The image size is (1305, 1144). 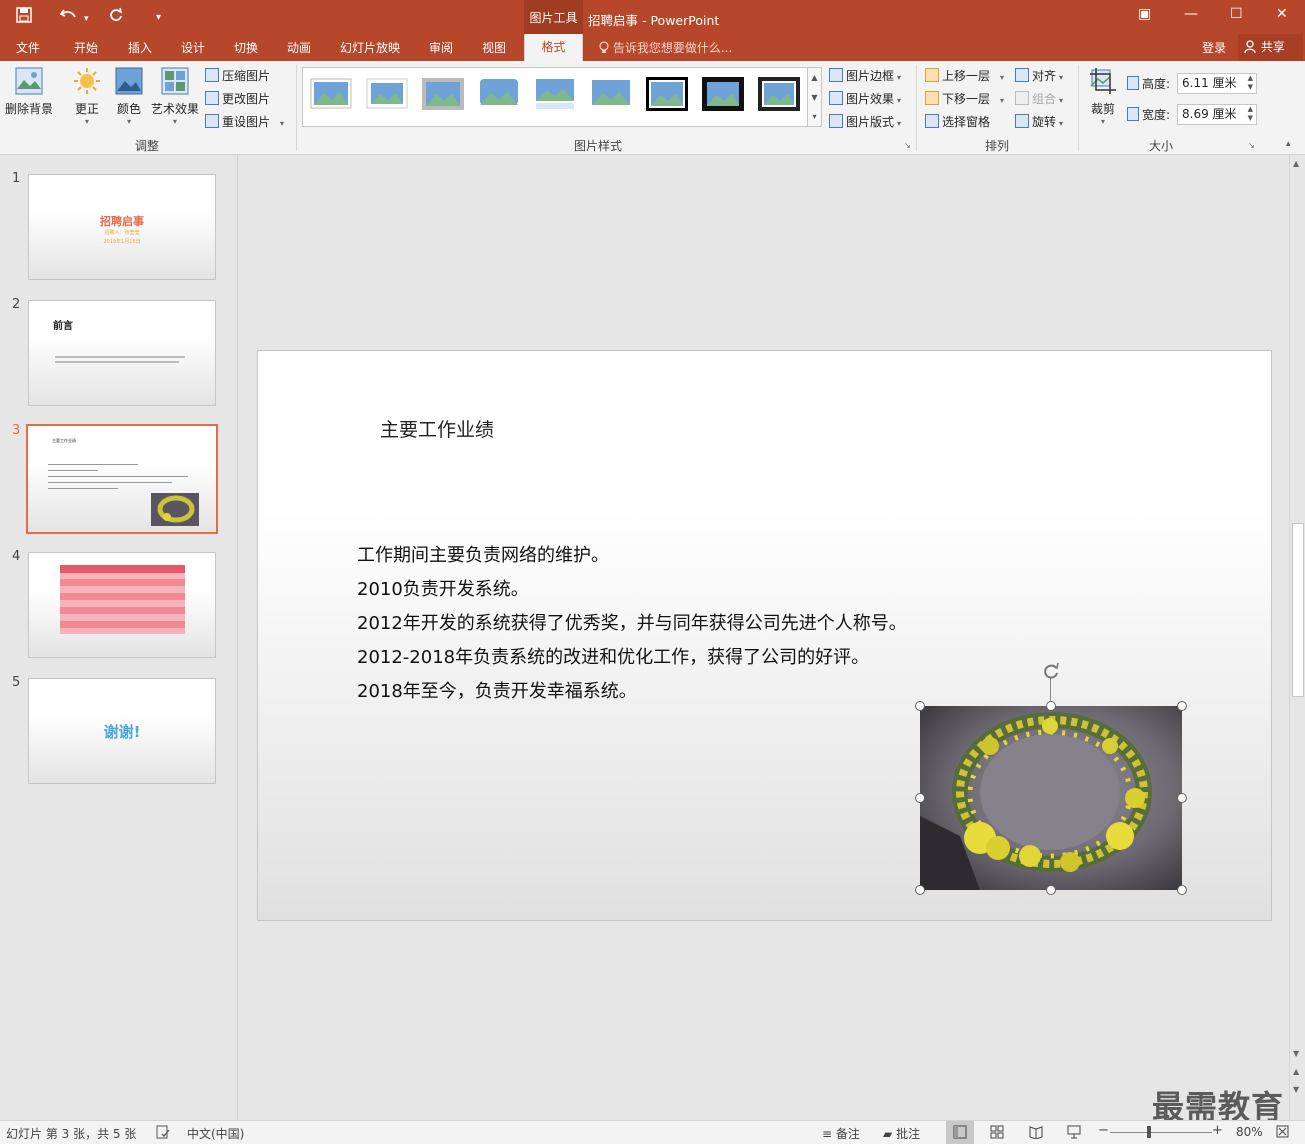 What do you see at coordinates (122, 227) in the screenshot?
I see `slide-thumbnail-1: 招聘启事 招聘人：张莹莹 2019年1月15日` at bounding box center [122, 227].